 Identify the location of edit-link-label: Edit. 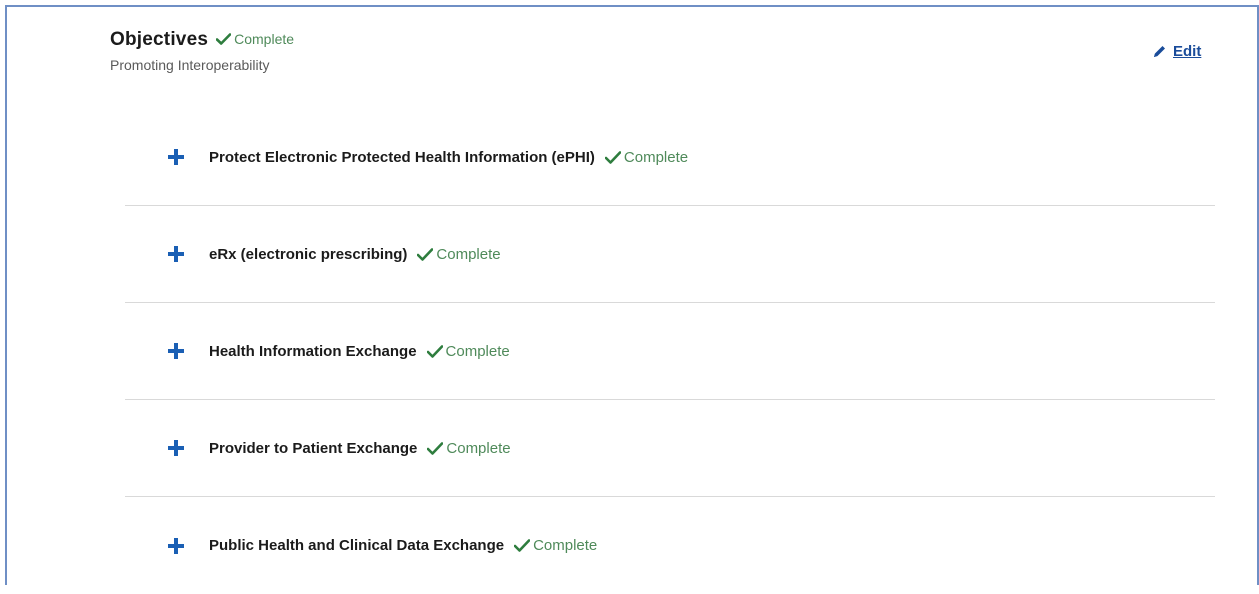
(1187, 51).